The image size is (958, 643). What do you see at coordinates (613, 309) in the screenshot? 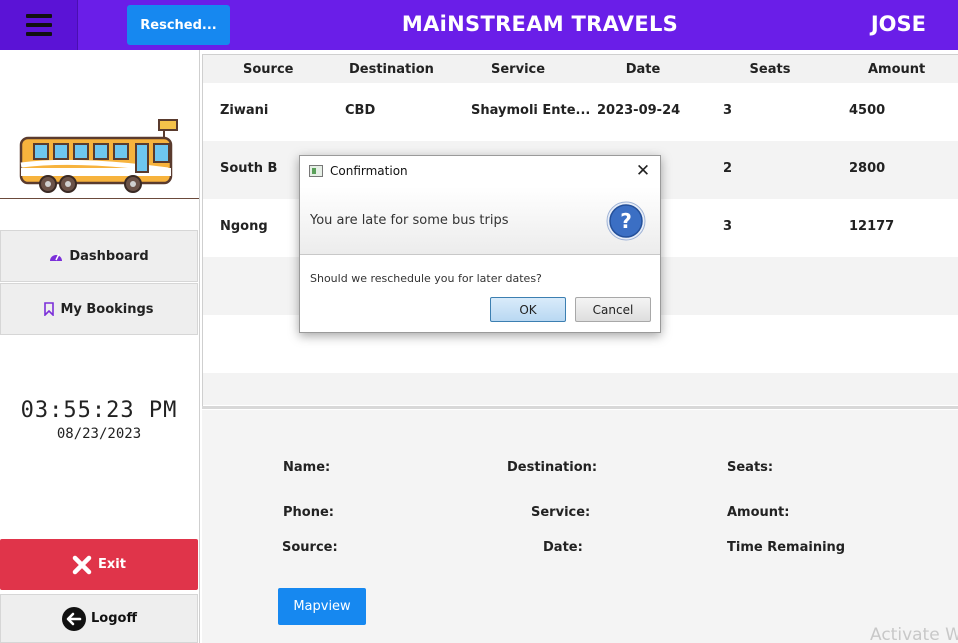
I see `cancel-button: Cancel` at bounding box center [613, 309].